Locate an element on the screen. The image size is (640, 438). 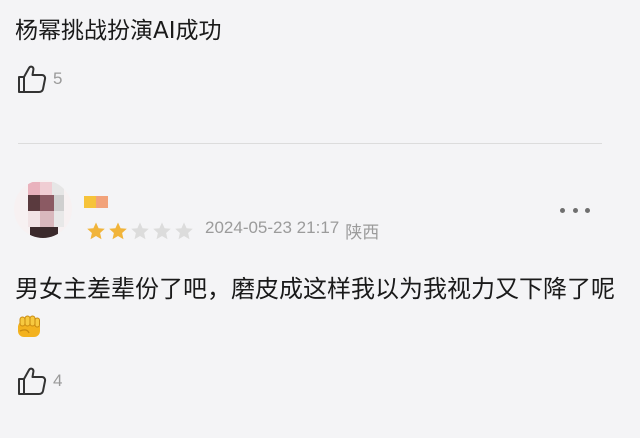
avatar is located at coordinates (43, 209).